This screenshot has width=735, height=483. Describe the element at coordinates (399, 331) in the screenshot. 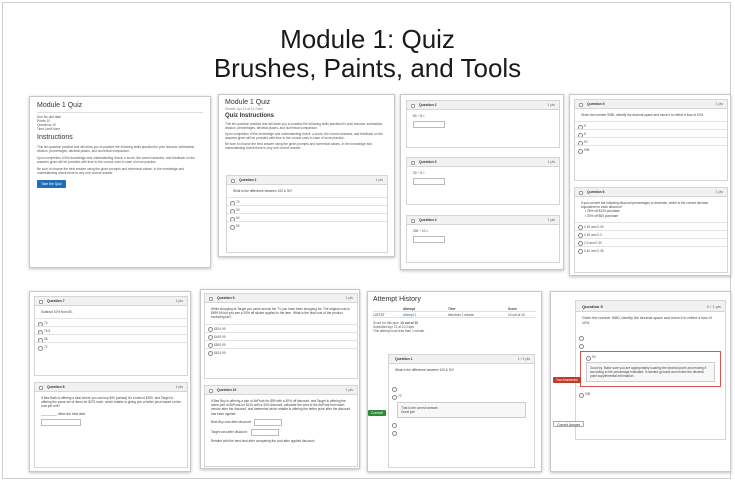

I see `duration-text: This attempt took less than 1 minute.` at that location.